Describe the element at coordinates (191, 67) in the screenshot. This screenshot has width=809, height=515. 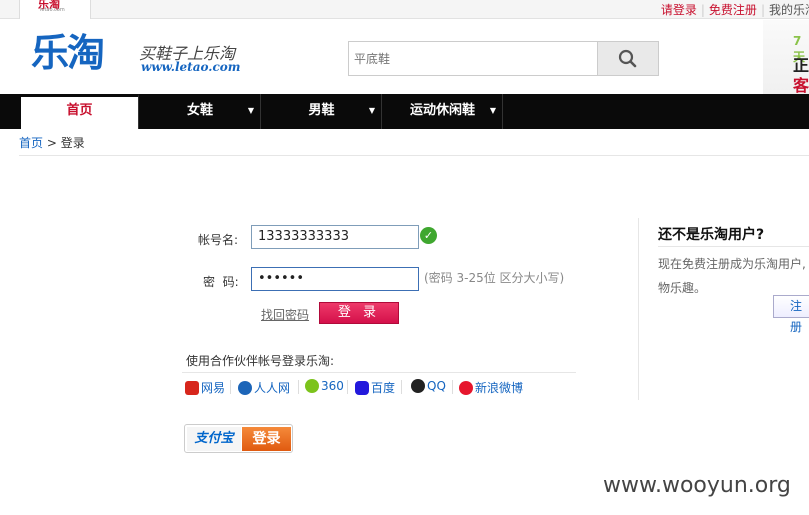
I see `slogan-url: www.letao.com` at that location.